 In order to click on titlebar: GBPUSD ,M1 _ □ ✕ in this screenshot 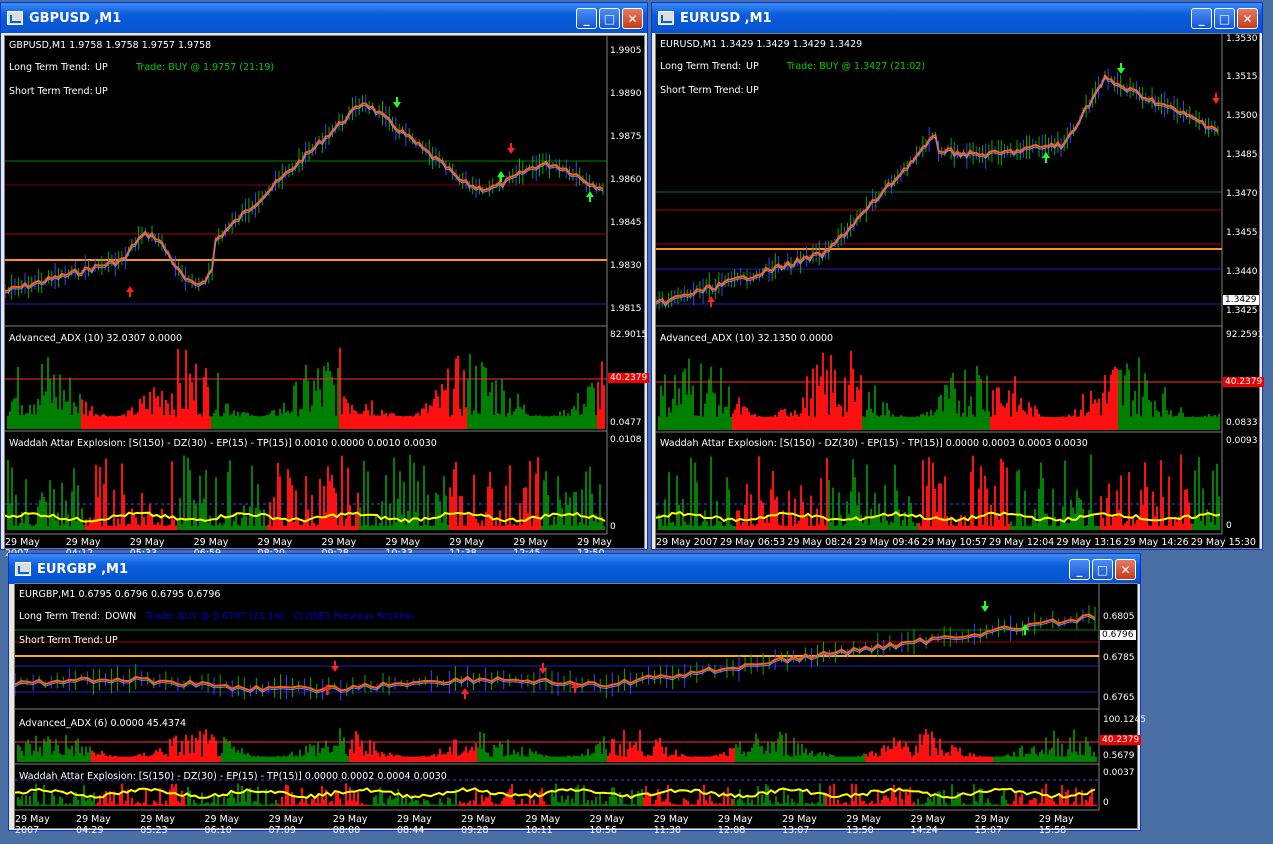, I will do `click(324, 18)`.